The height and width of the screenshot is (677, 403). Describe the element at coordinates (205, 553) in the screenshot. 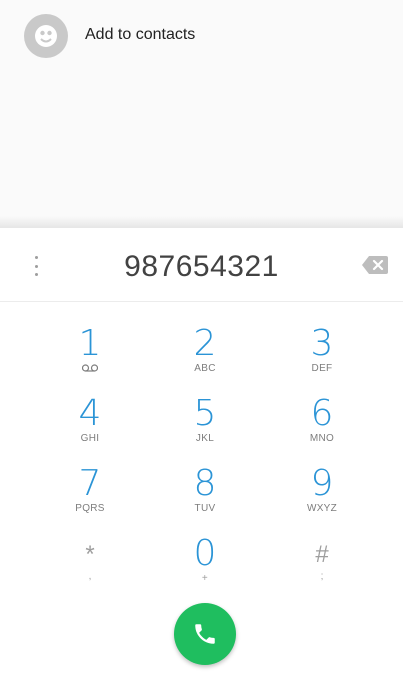

I see `key-digit: 0` at that location.